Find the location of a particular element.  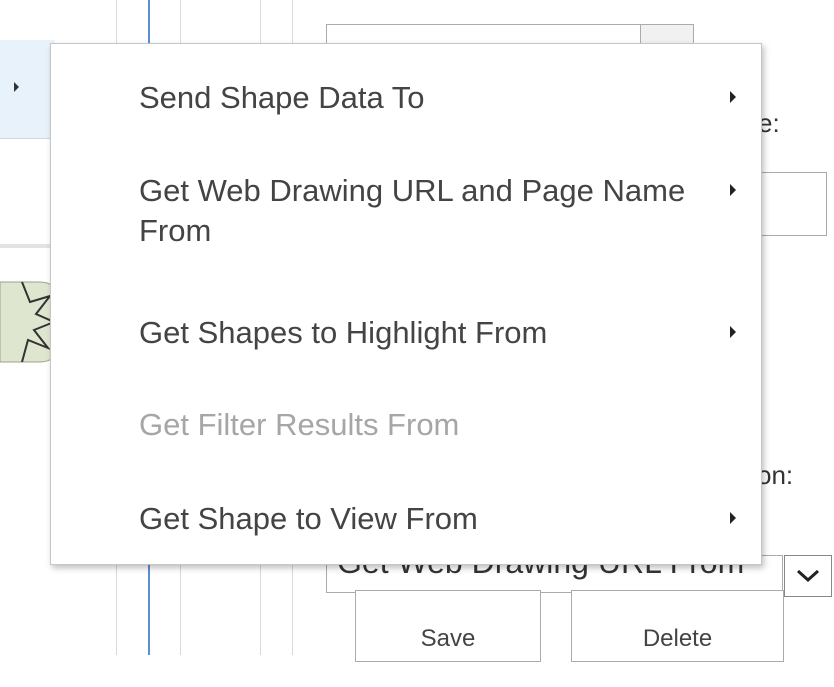

menu-item-get-filter-results: Get Filter Results From is located at coordinates (406, 425).